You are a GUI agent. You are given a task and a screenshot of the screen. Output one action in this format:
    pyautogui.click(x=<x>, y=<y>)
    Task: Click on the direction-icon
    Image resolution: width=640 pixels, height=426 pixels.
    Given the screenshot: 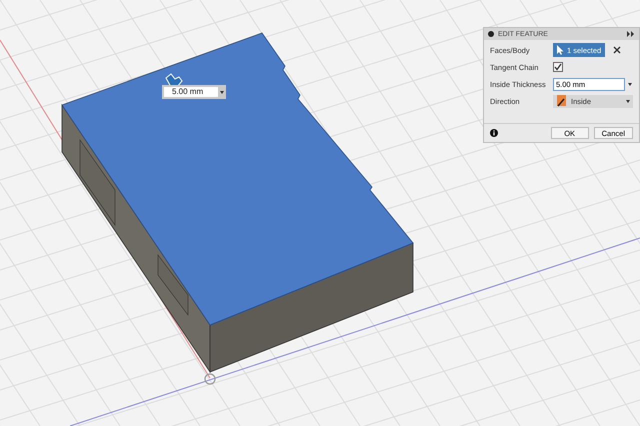 What is the action you would take?
    pyautogui.click(x=562, y=101)
    